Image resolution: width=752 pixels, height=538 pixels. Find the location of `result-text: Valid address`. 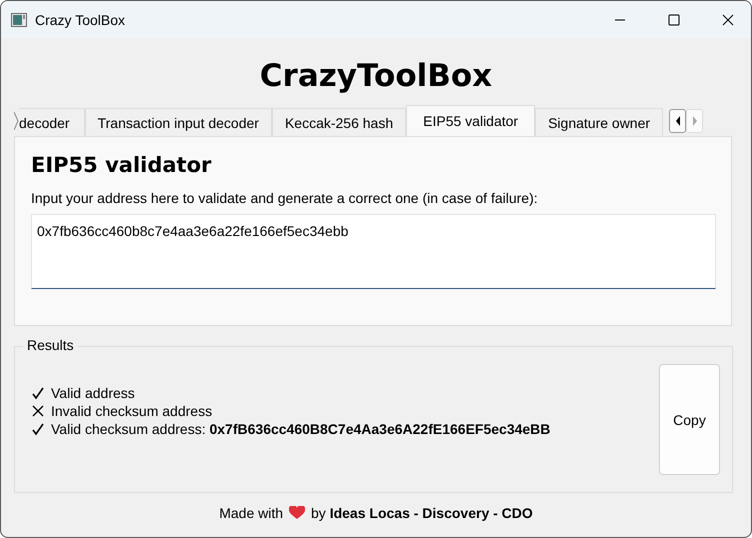

result-text: Valid address is located at coordinates (93, 392).